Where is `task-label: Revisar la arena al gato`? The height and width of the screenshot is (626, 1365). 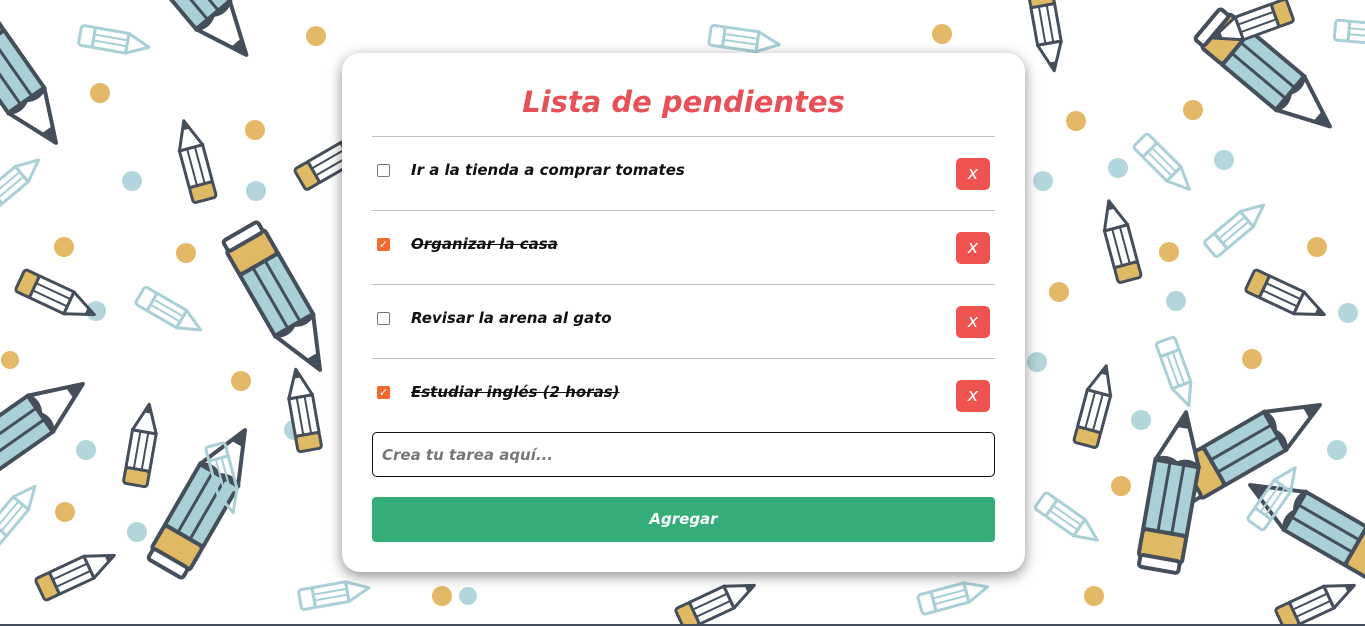
task-label: Revisar la arena al gato is located at coordinates (511, 318).